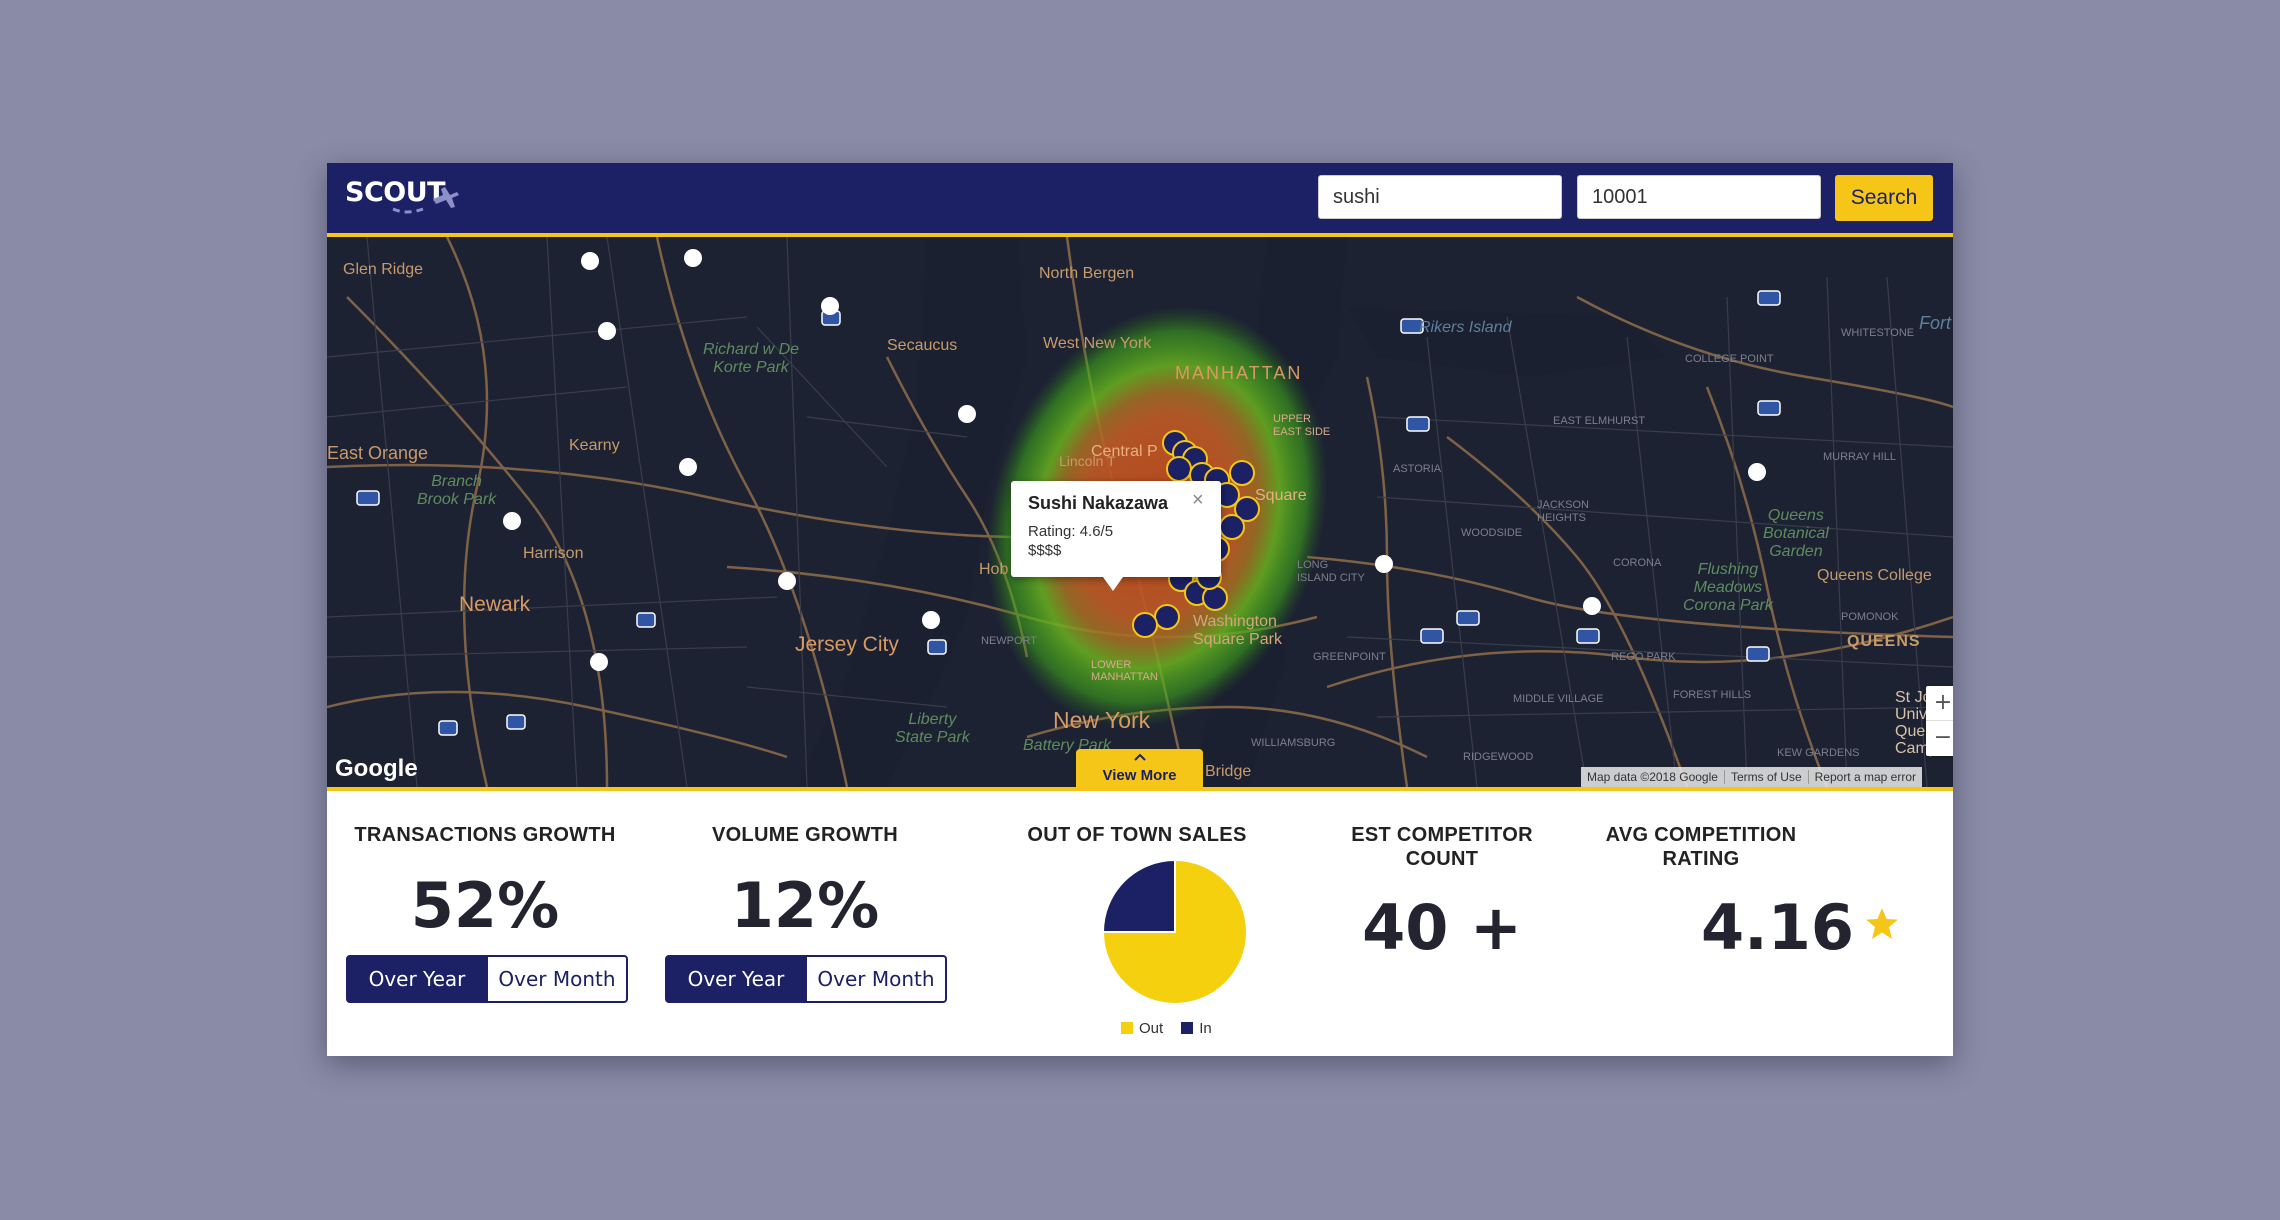 Image resolution: width=2280 pixels, height=1220 pixels. What do you see at coordinates (994, 569) in the screenshot?
I see `map-label: Hob` at bounding box center [994, 569].